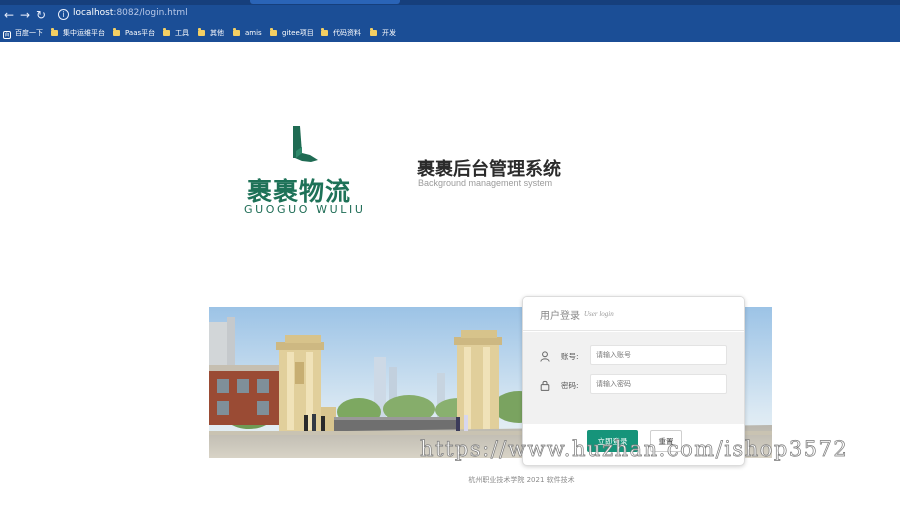 The height and width of the screenshot is (532, 900). I want to click on system-subtitle: Background management system, so click(485, 183).